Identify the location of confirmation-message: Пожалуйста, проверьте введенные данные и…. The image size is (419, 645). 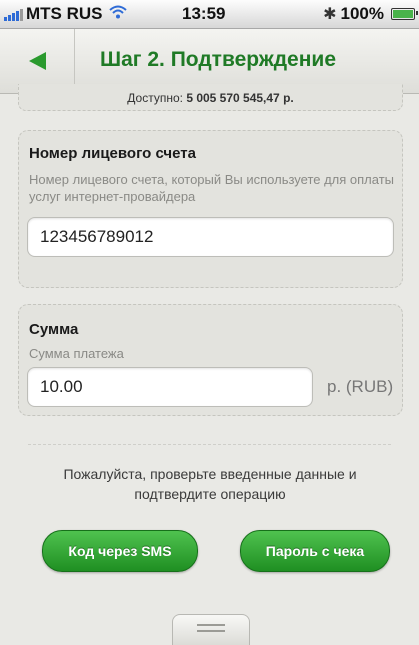
(210, 484).